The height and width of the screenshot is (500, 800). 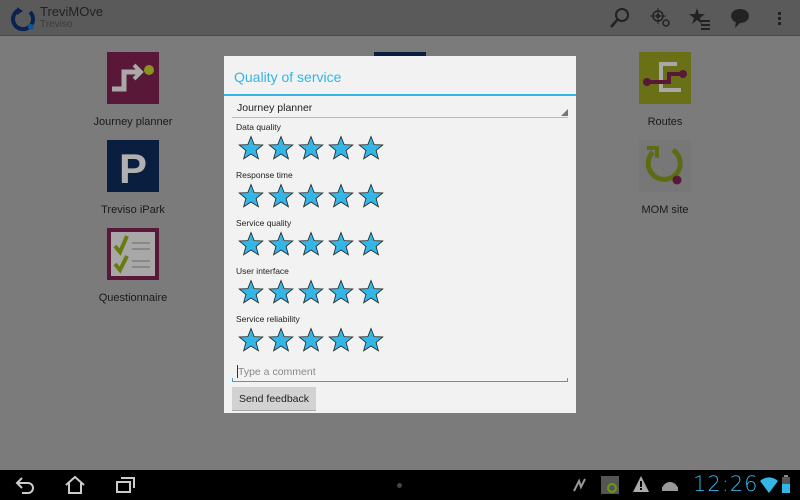 What do you see at coordinates (769, 485) in the screenshot?
I see `wifi-icon` at bounding box center [769, 485].